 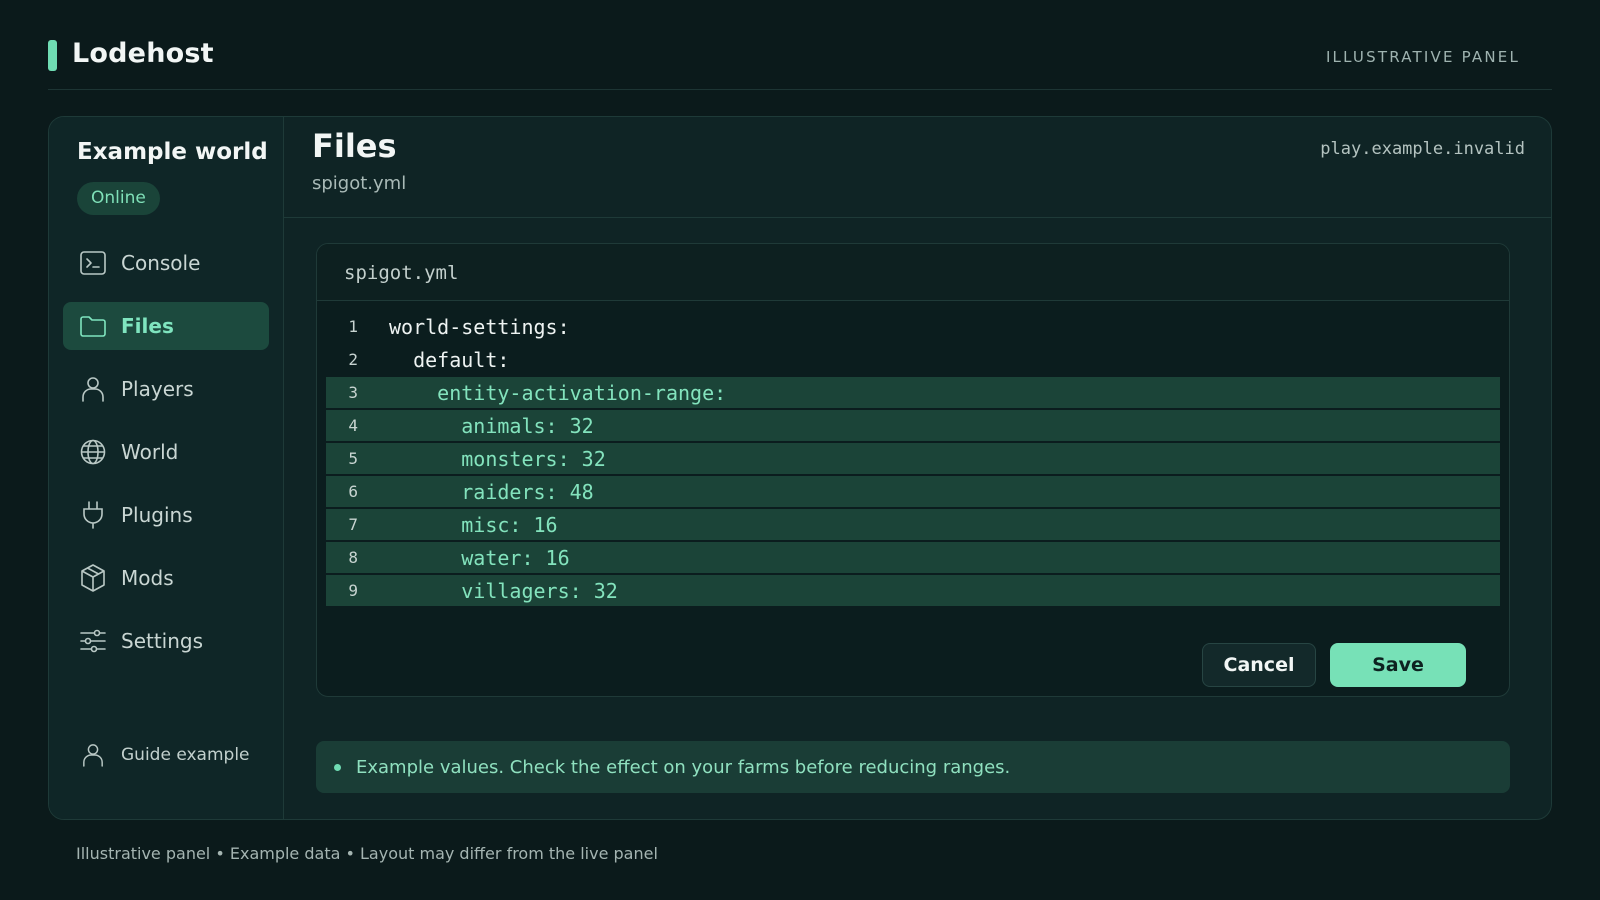 I want to click on line-number: 5, so click(x=353, y=458).